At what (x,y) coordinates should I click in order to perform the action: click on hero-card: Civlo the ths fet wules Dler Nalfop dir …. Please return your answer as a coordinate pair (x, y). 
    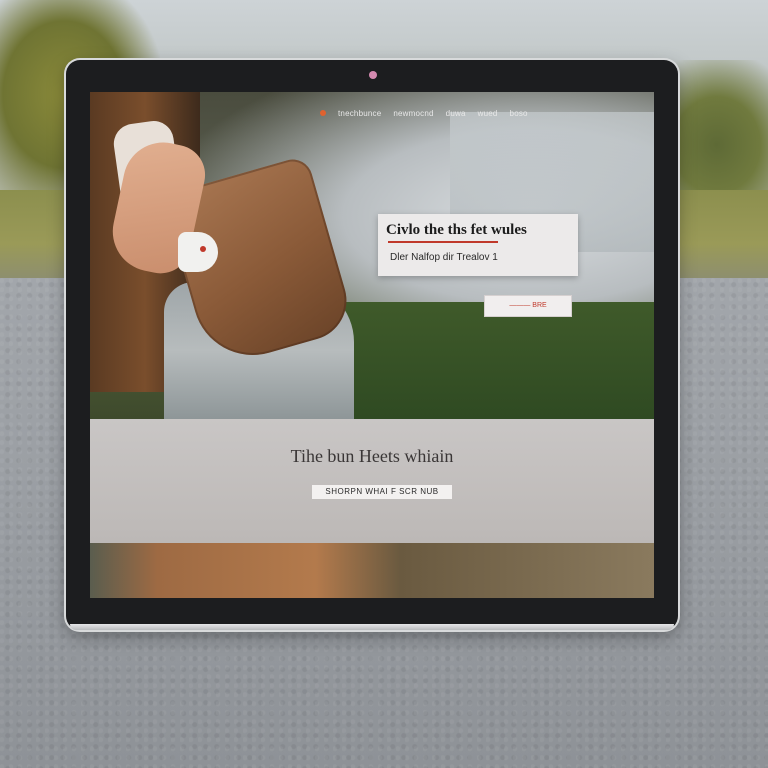
    Looking at the image, I should click on (478, 245).